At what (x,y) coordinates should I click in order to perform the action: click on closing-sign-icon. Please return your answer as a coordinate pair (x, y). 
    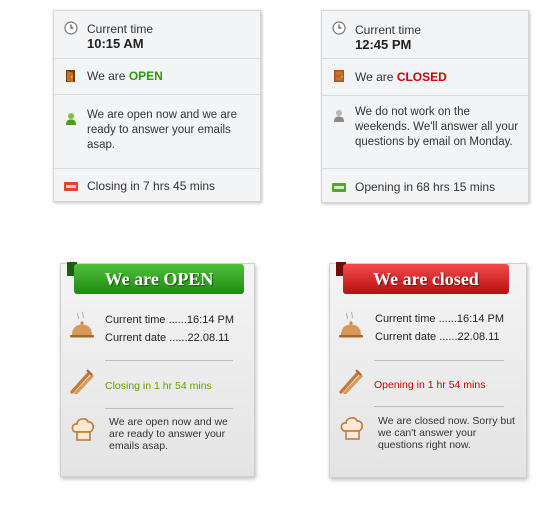
    Looking at the image, I should click on (71, 186).